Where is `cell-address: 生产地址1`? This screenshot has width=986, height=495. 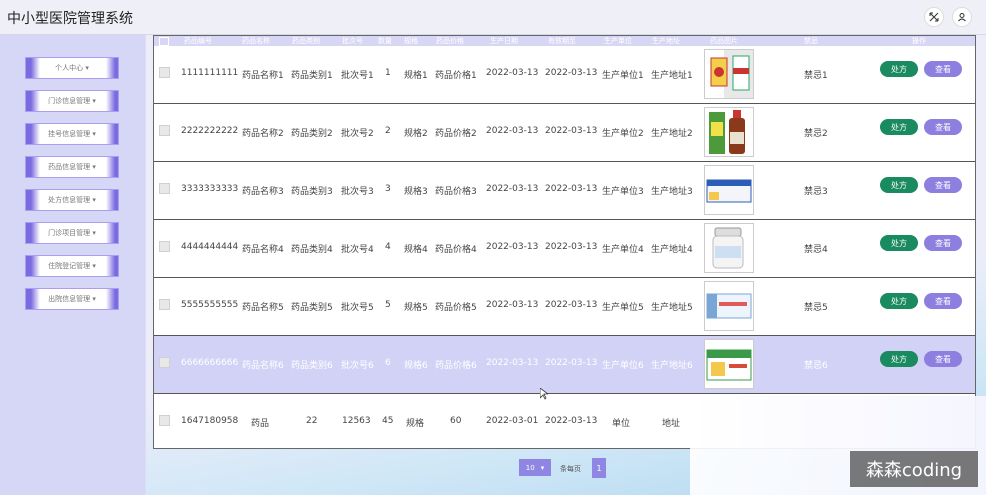 cell-address: 生产地址1 is located at coordinates (672, 76).